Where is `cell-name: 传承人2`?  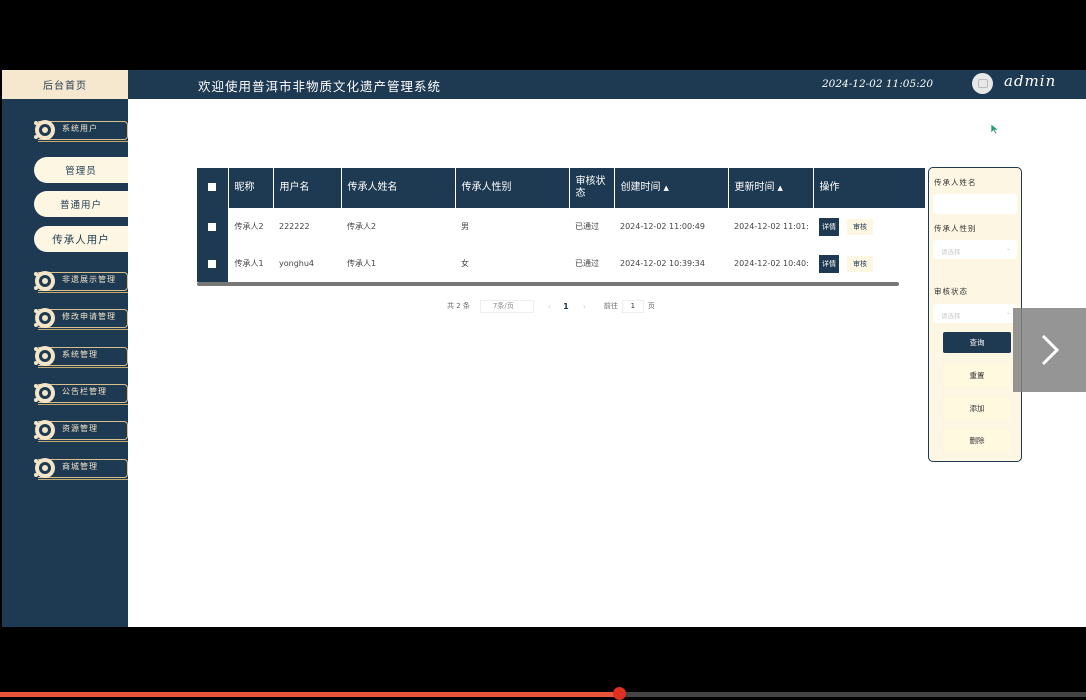
cell-name: 传承人2 is located at coordinates (362, 226).